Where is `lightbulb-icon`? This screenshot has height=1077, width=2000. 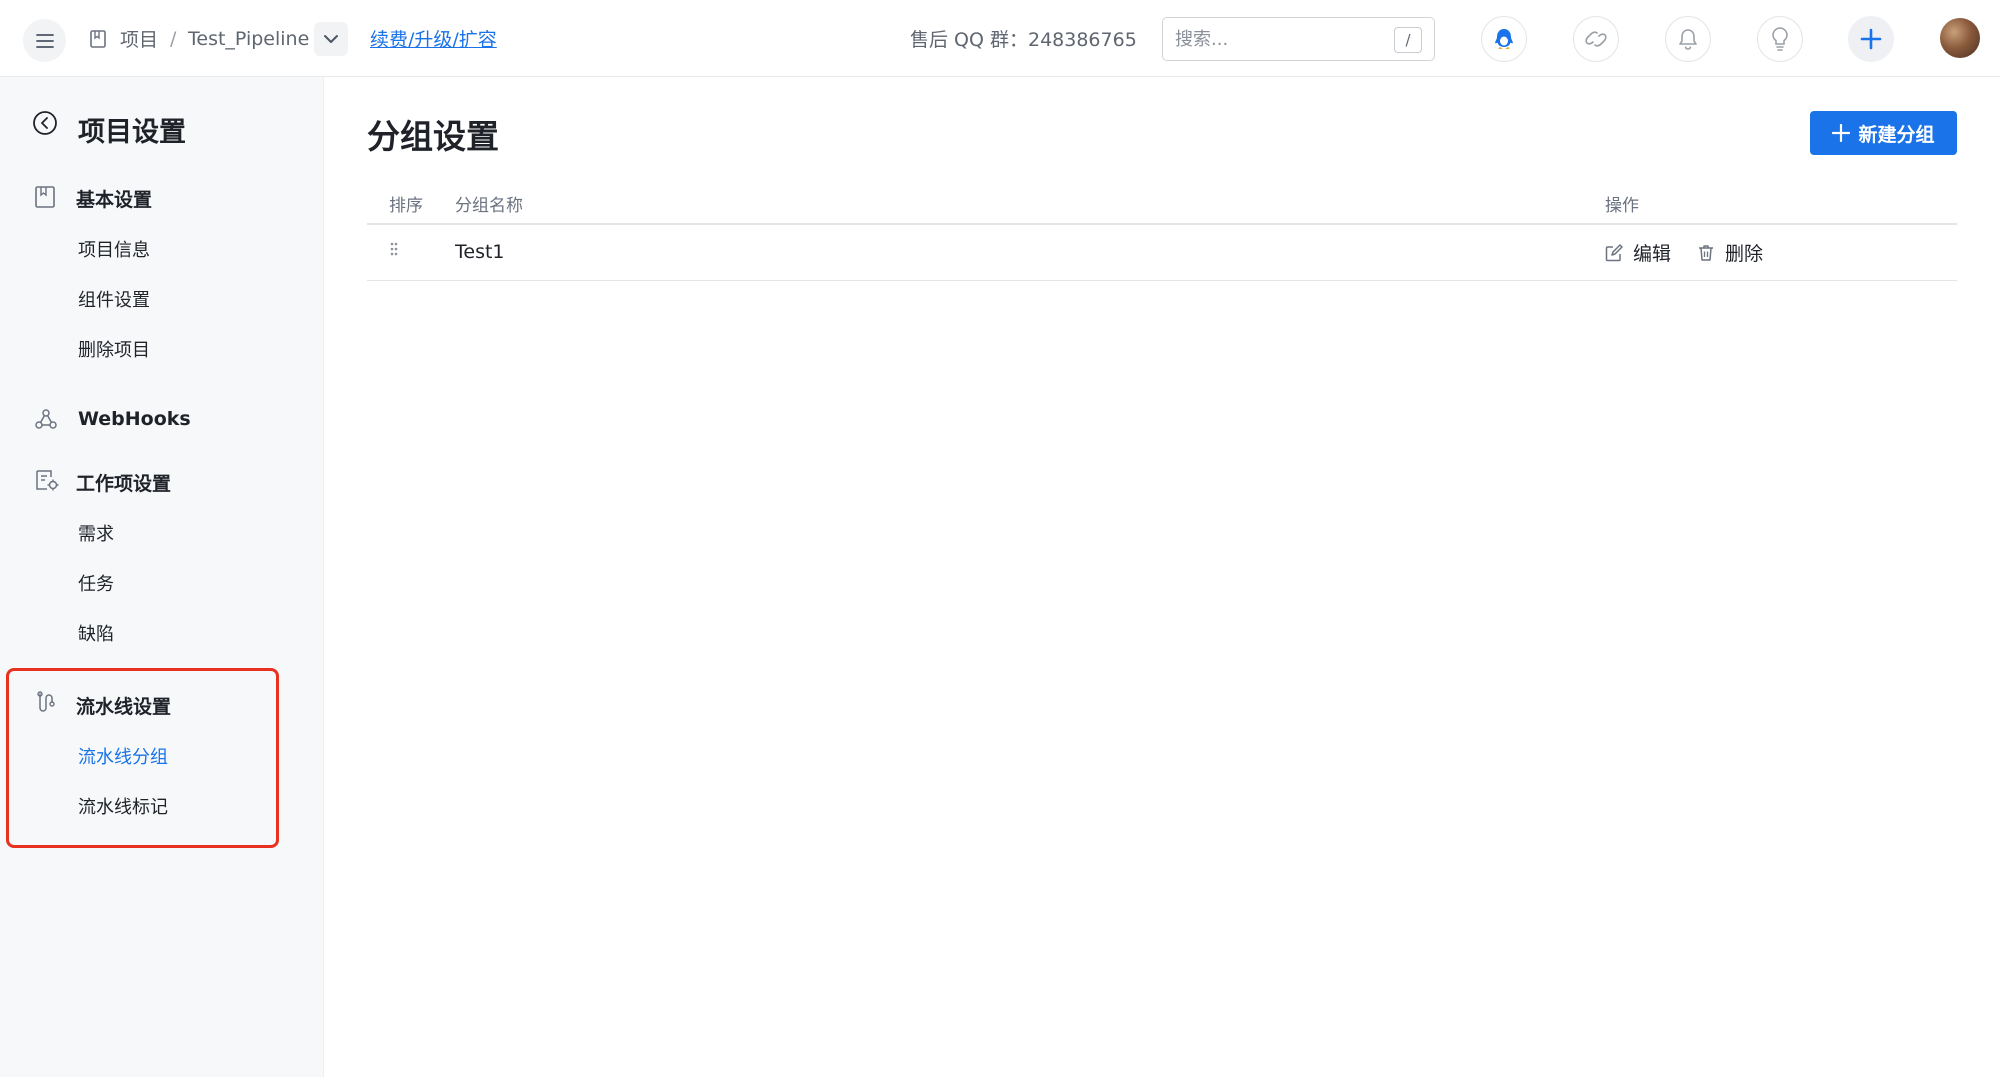
lightbulb-icon is located at coordinates (1780, 39).